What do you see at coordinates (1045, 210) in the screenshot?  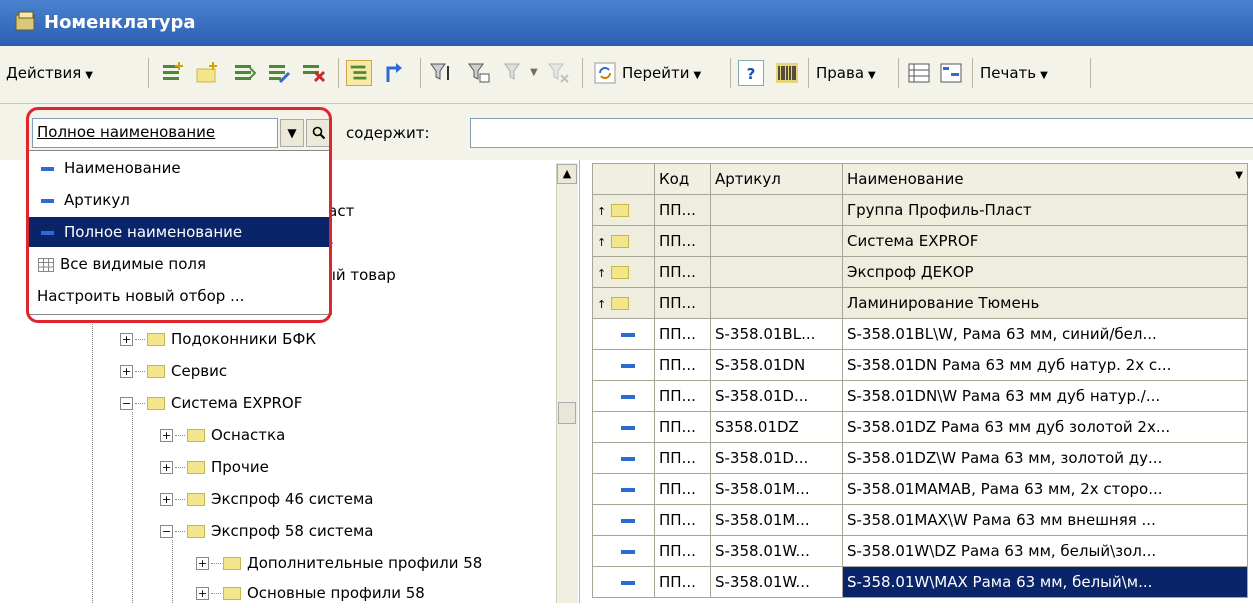 I see `cell-name: Группа Профиль-Пласт` at bounding box center [1045, 210].